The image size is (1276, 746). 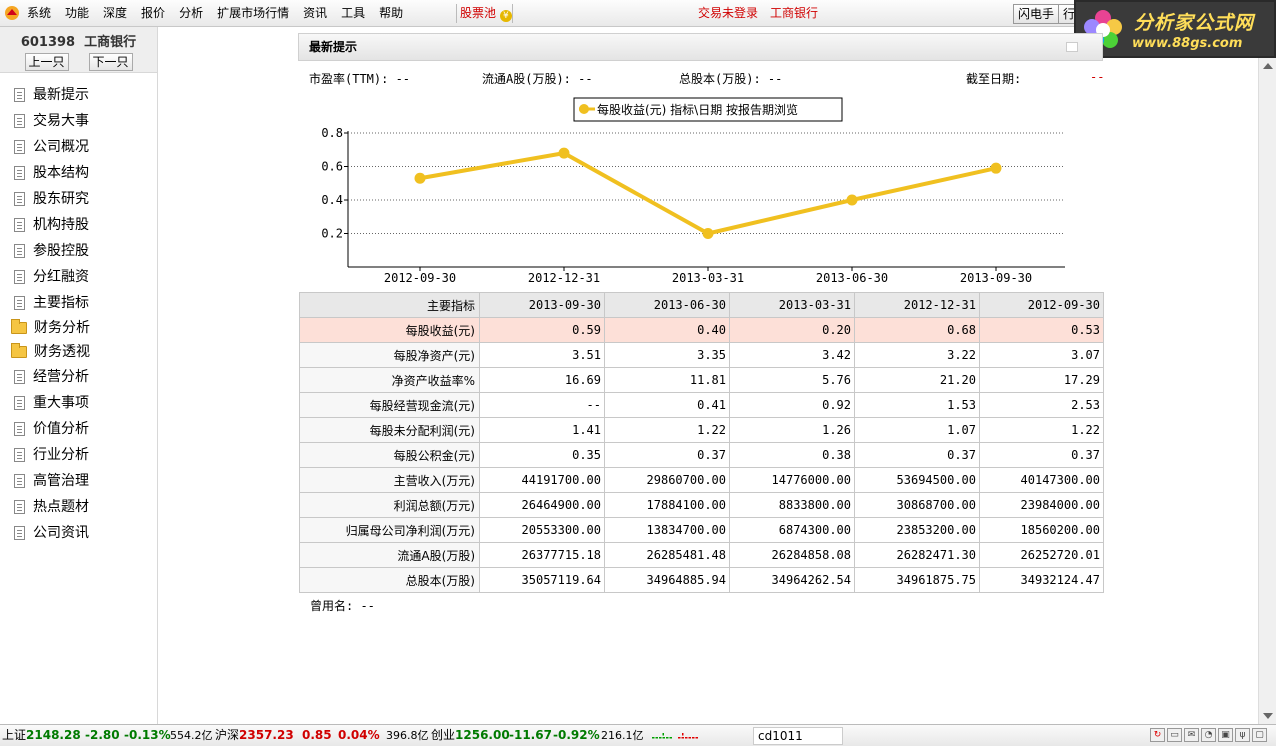 I want to click on scroll-up-icon, so click(x=1268, y=66).